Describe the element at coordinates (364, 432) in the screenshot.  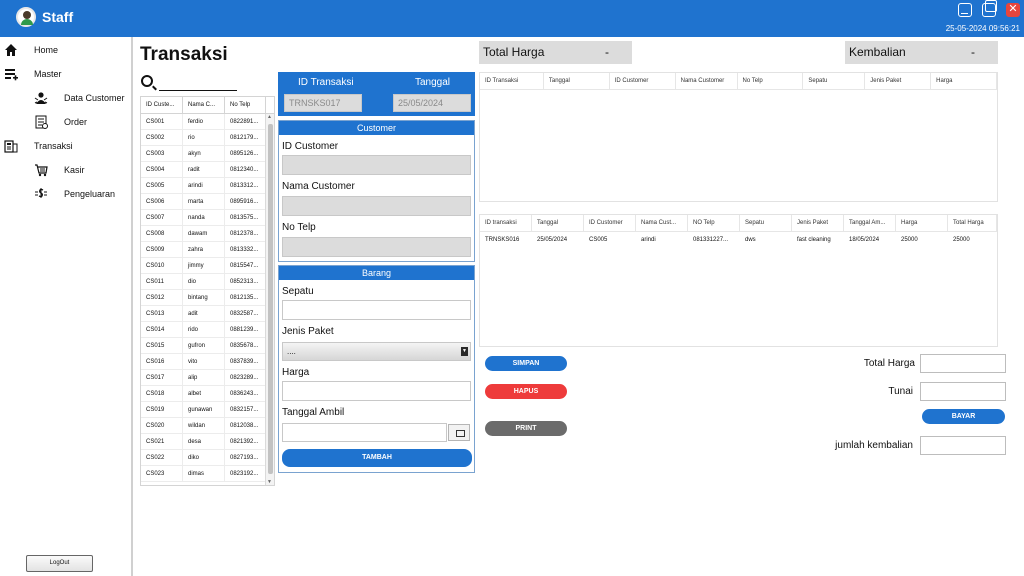
I see `tanggal-ambil-field` at that location.